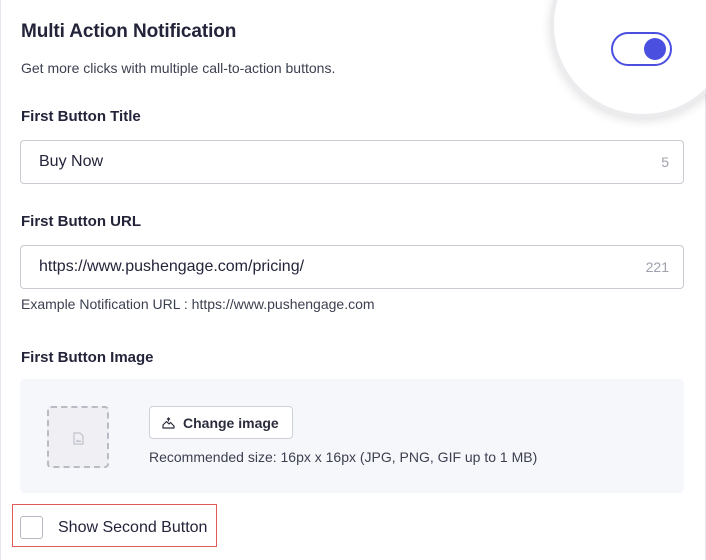 Image resolution: width=706 pixels, height=560 pixels. I want to click on first-button-url-input, so click(321, 267).